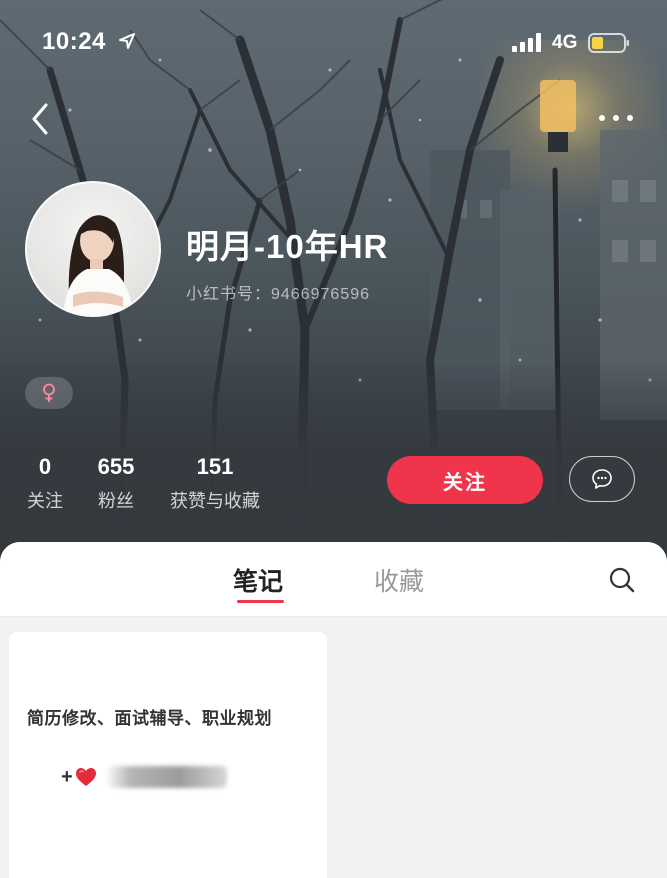 This screenshot has width=667, height=878. What do you see at coordinates (215, 483) in the screenshot?
I see `stat-likes-and-collects: 151 获赞与收藏` at bounding box center [215, 483].